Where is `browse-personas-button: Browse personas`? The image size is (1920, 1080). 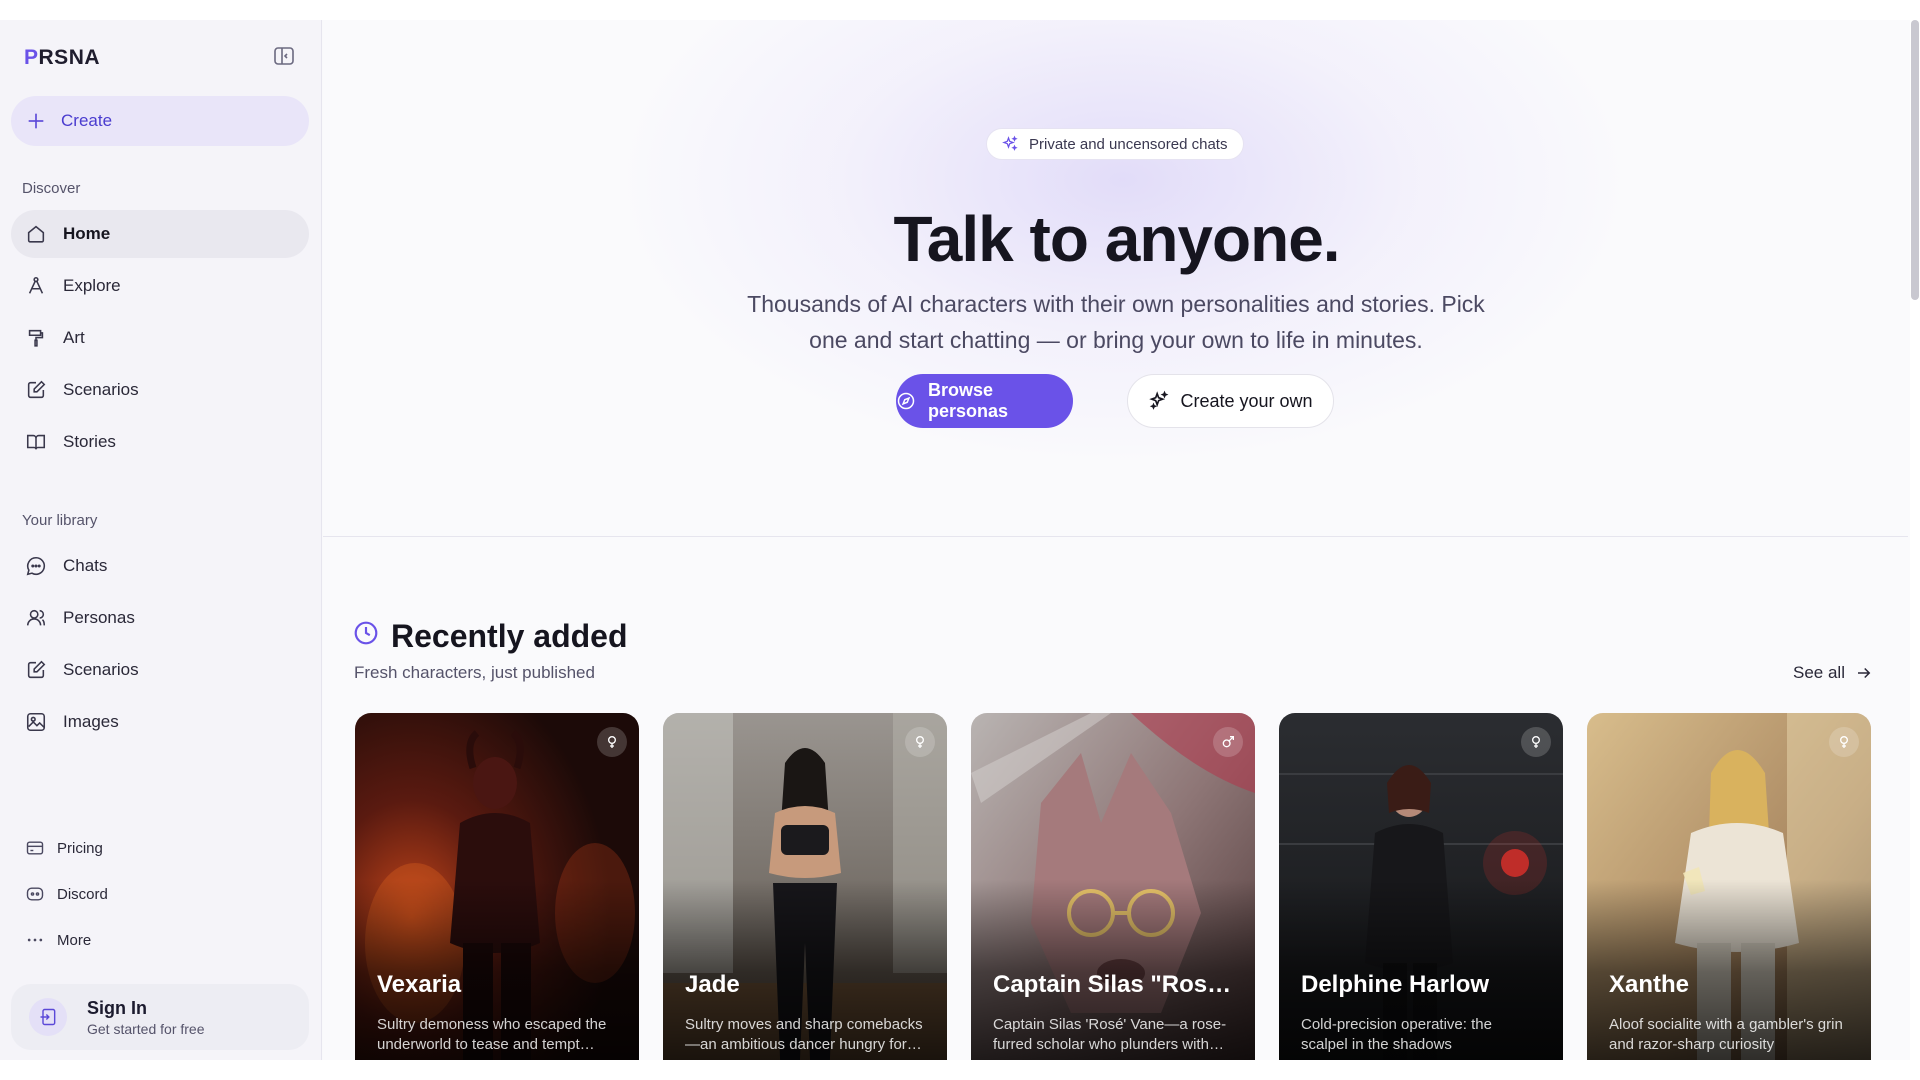
browse-personas-button: Browse personas is located at coordinates (984, 401).